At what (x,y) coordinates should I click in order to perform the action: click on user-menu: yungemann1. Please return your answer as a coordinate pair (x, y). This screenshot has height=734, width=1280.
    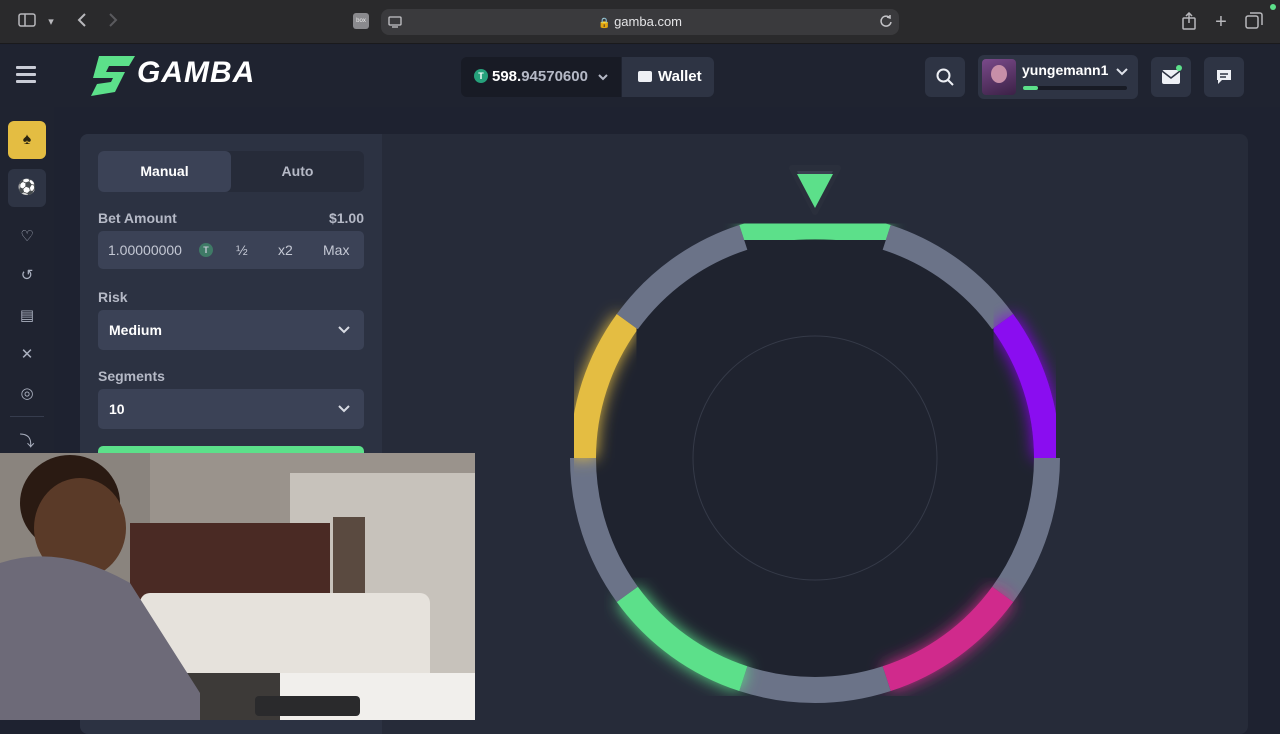
    Looking at the image, I should click on (1058, 77).